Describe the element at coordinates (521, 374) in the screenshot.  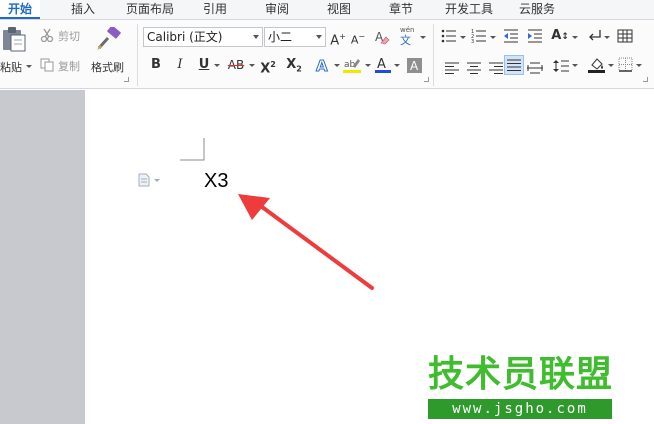
I see `watermark-logo-text: 技术员联盟` at that location.